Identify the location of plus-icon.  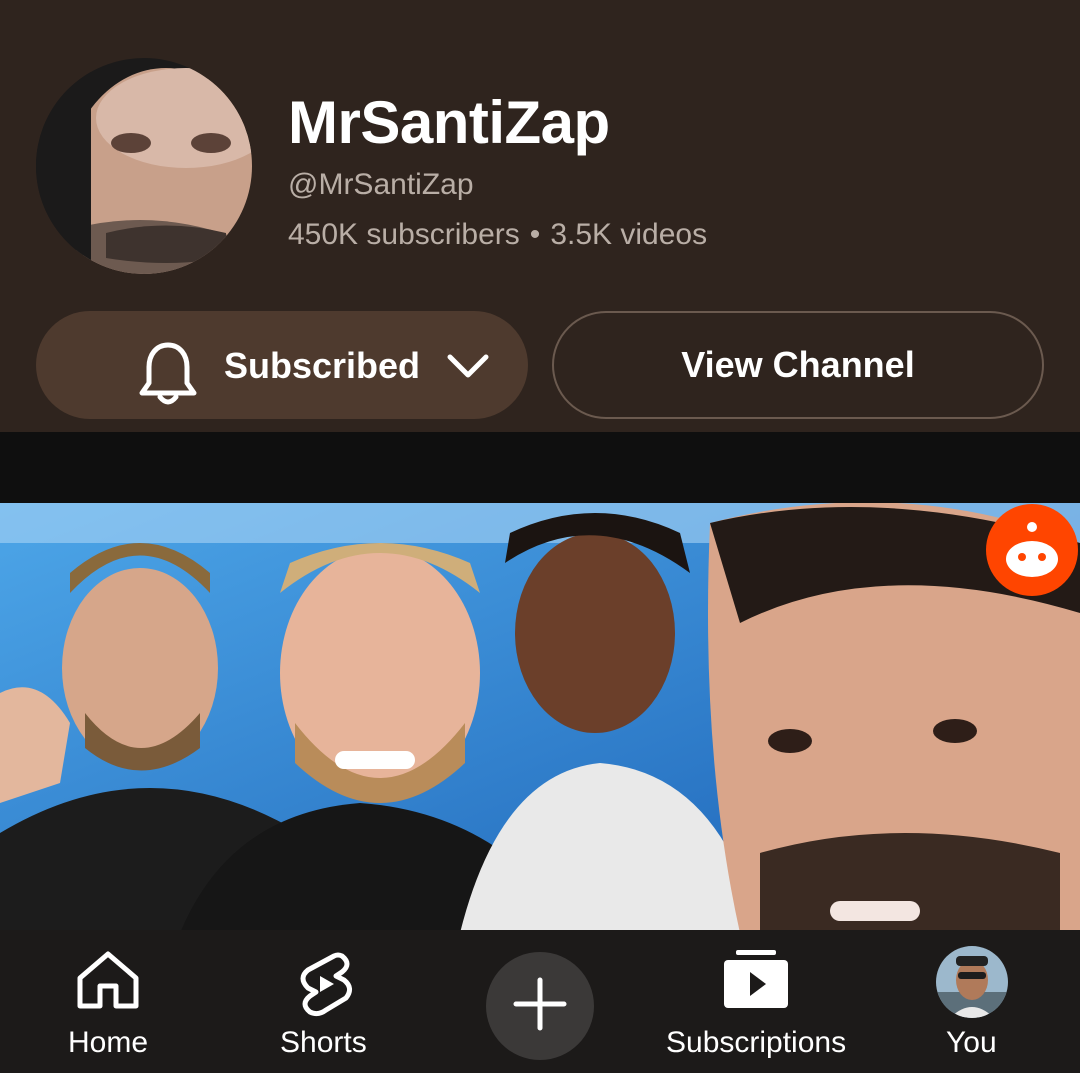
(540, 1006).